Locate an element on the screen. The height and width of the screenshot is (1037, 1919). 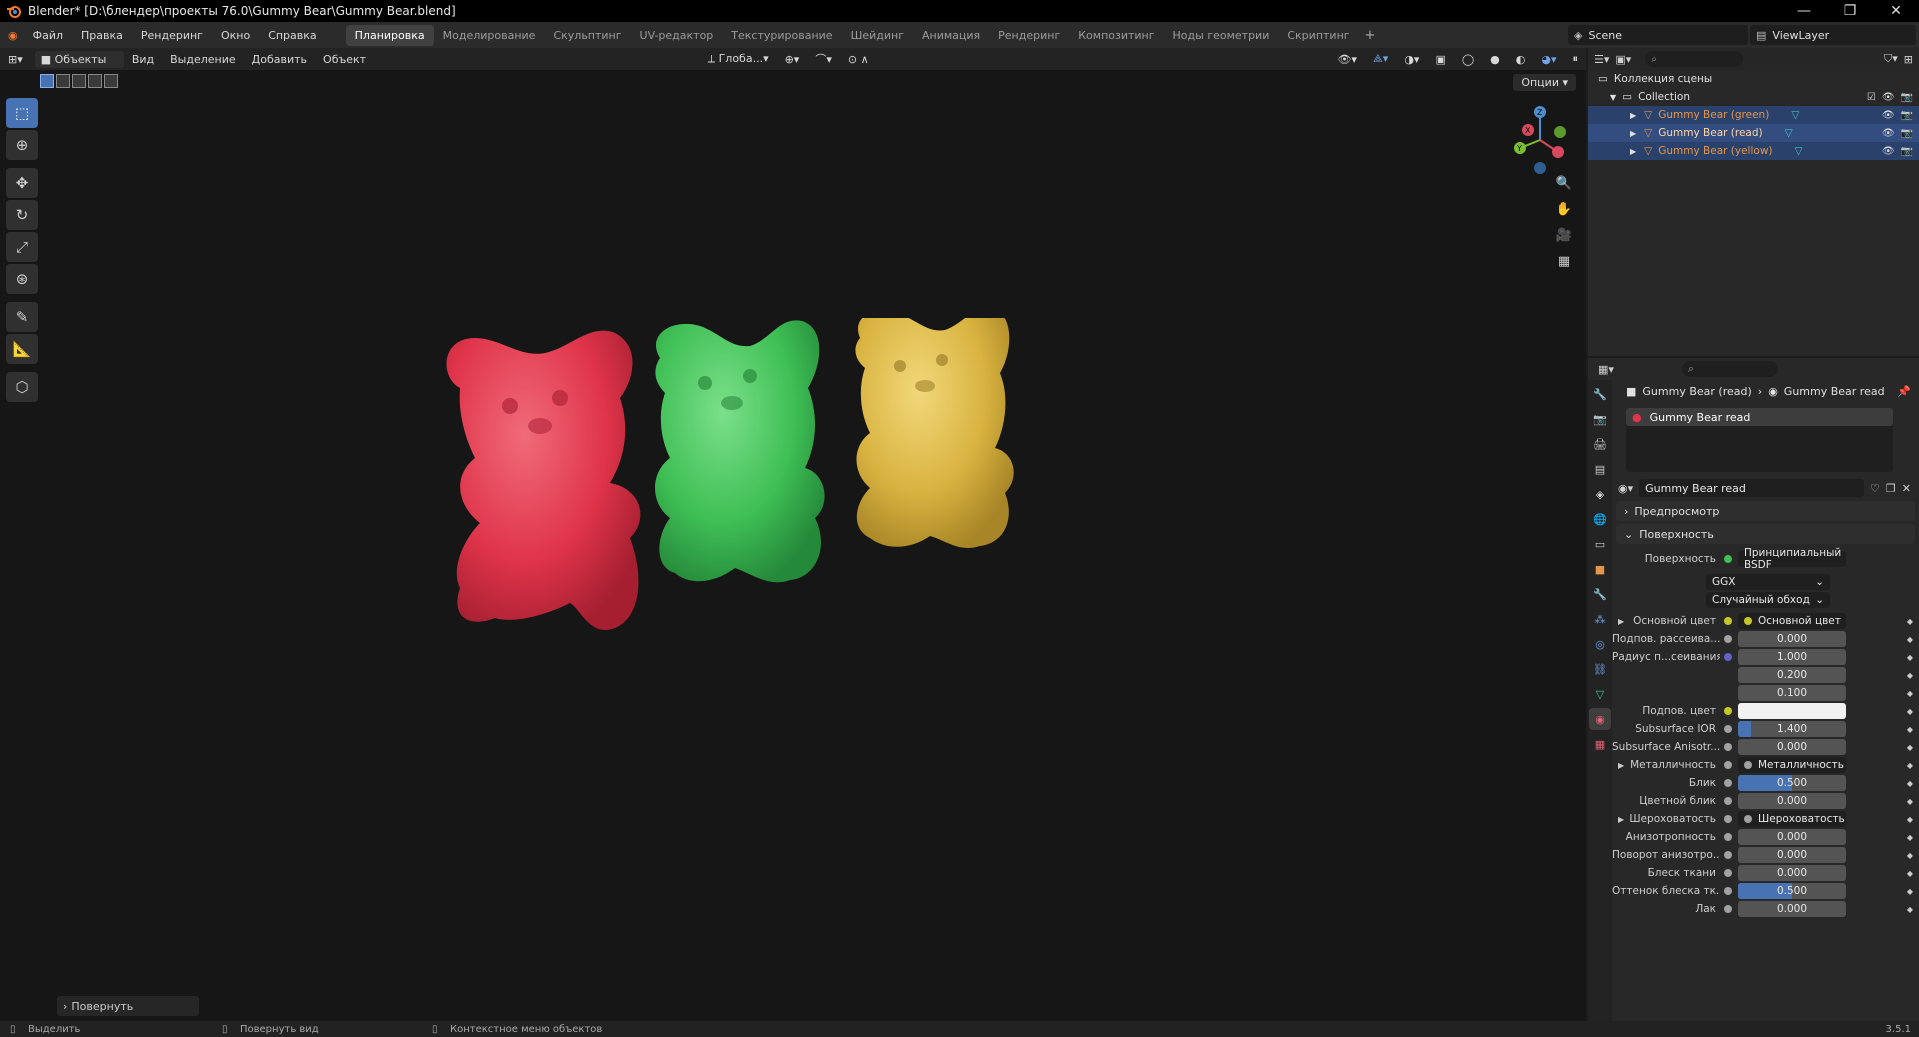
linked-input-field: Основной цвет is located at coordinates (1792, 621).